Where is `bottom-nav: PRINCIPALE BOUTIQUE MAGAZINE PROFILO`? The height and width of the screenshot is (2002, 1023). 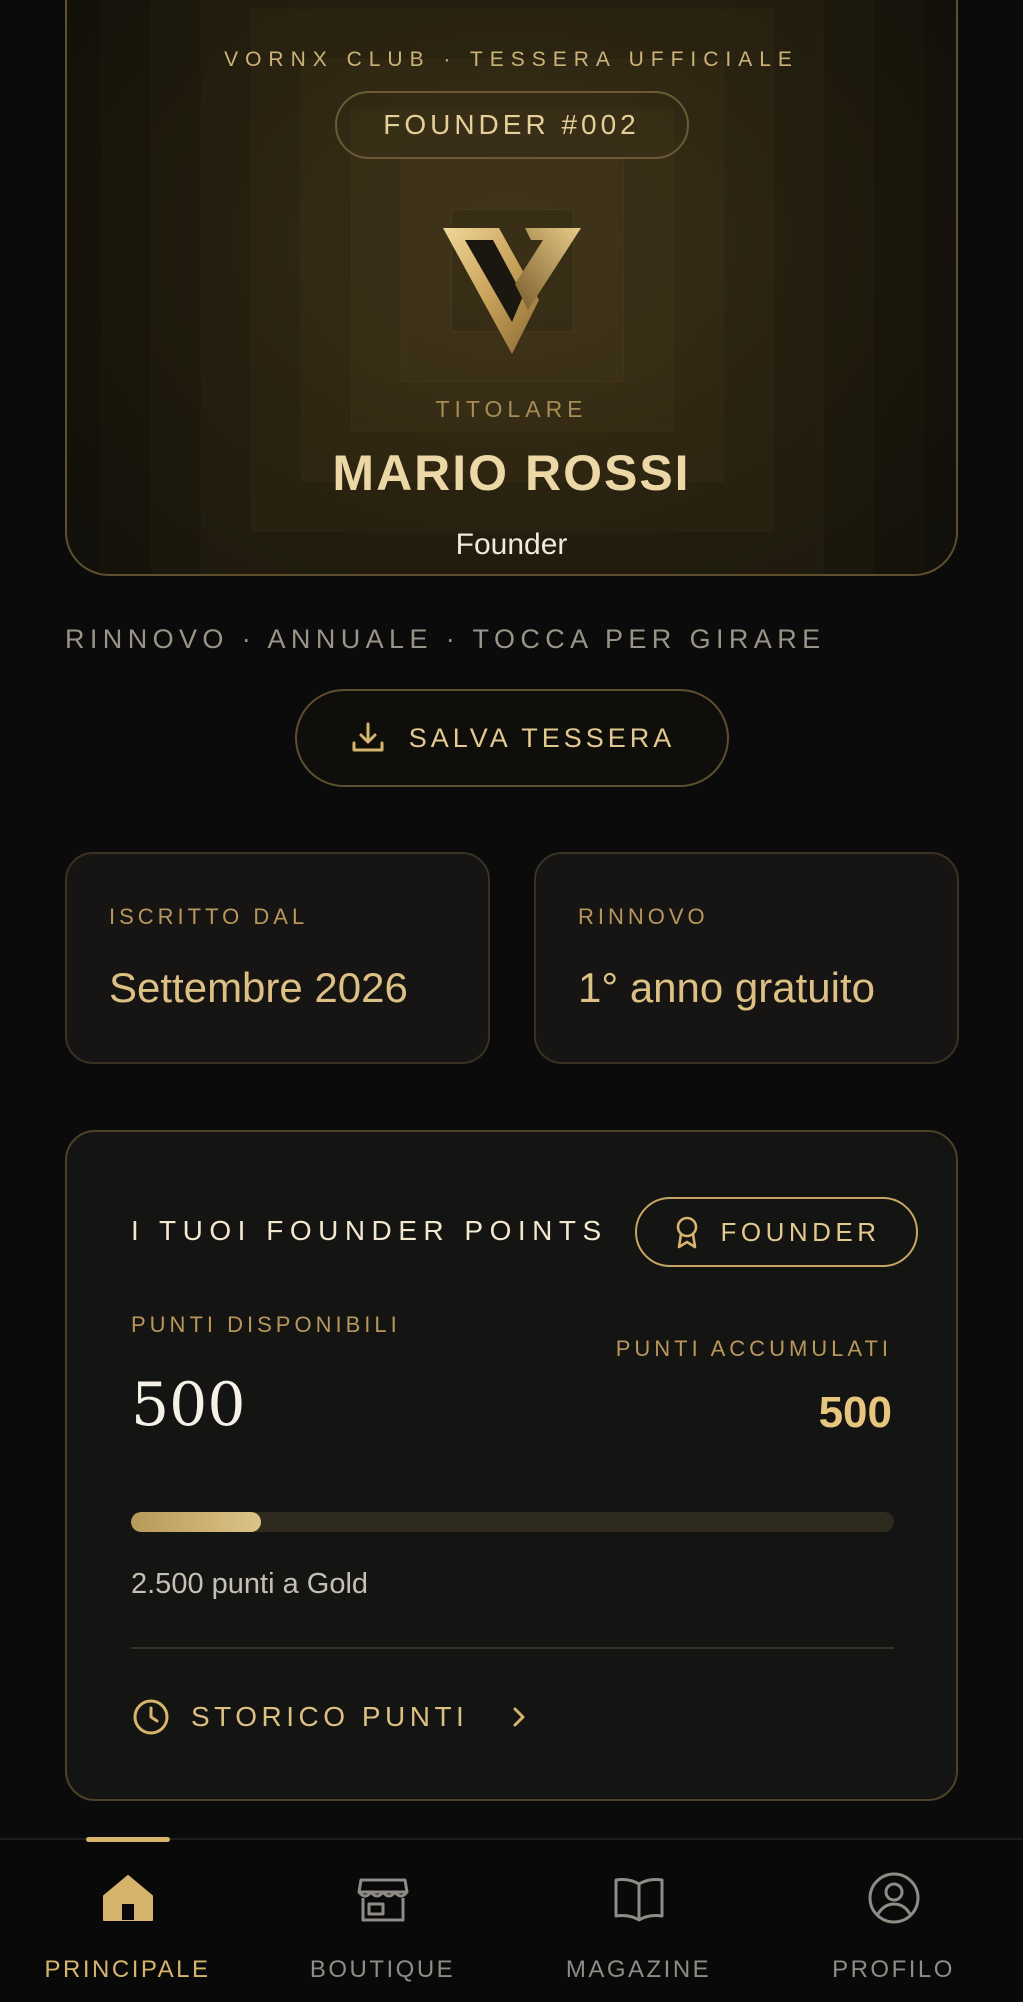
bottom-nav: PRINCIPALE BOUTIQUE MAGAZINE PROFILO is located at coordinates (511, 1919).